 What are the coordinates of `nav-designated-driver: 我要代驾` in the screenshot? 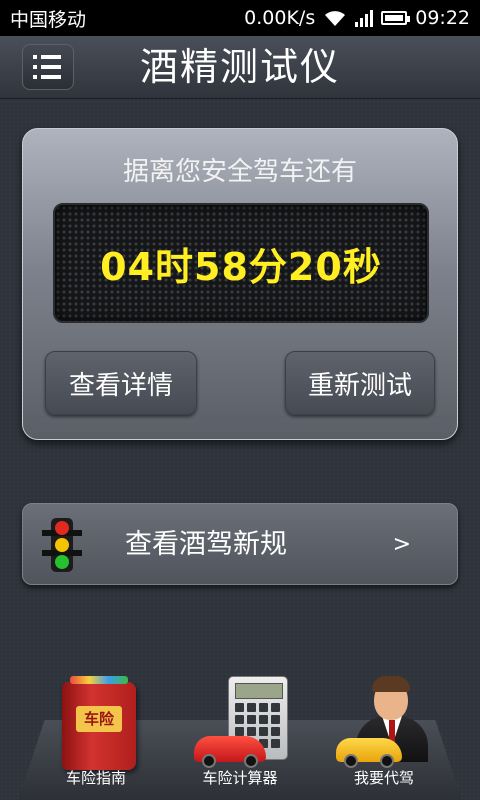 It's located at (384, 777).